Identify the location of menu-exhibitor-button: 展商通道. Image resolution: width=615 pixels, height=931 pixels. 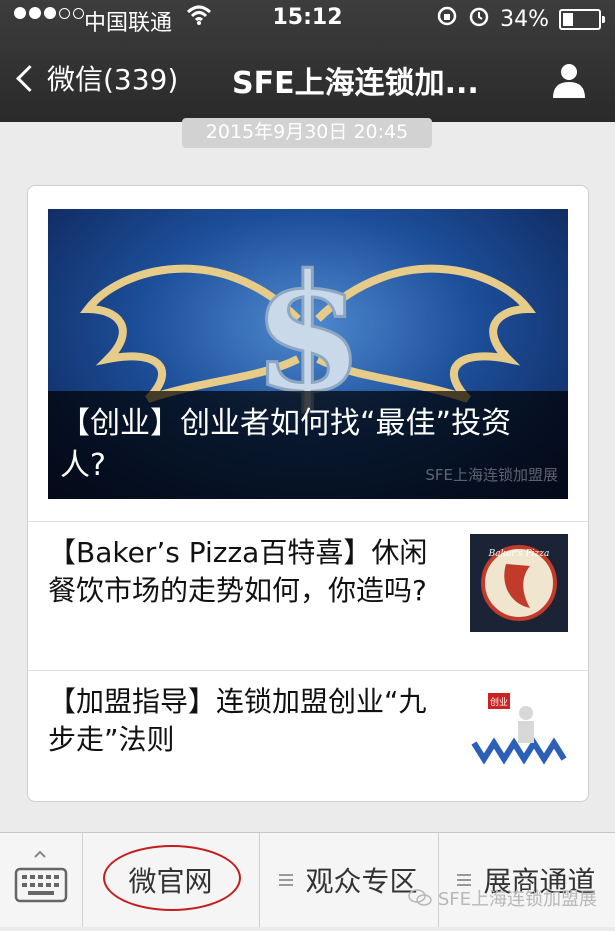
(526, 880).